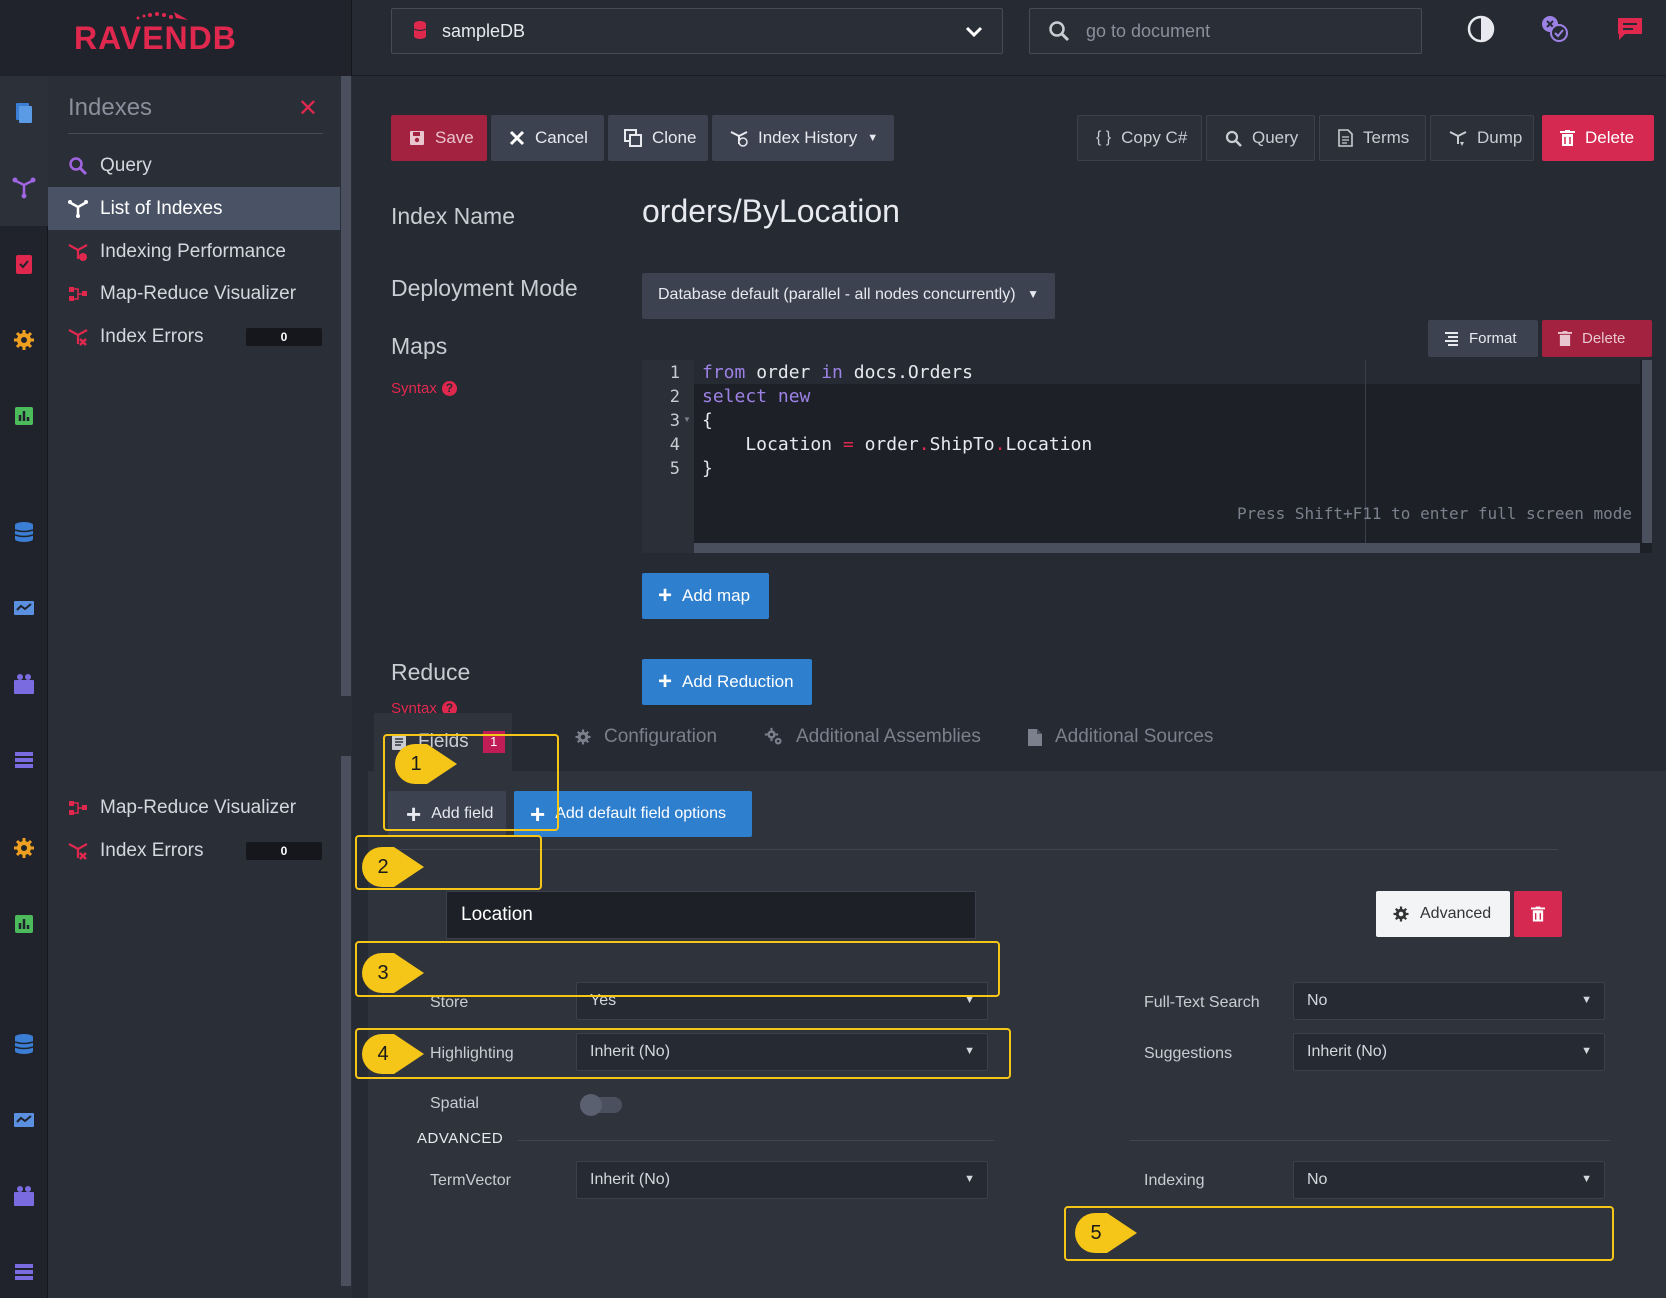 The width and height of the screenshot is (1666, 1298). I want to click on sidebar-item-map-reduce-visualizer: Map-Reduce Visualizer, so click(195, 293).